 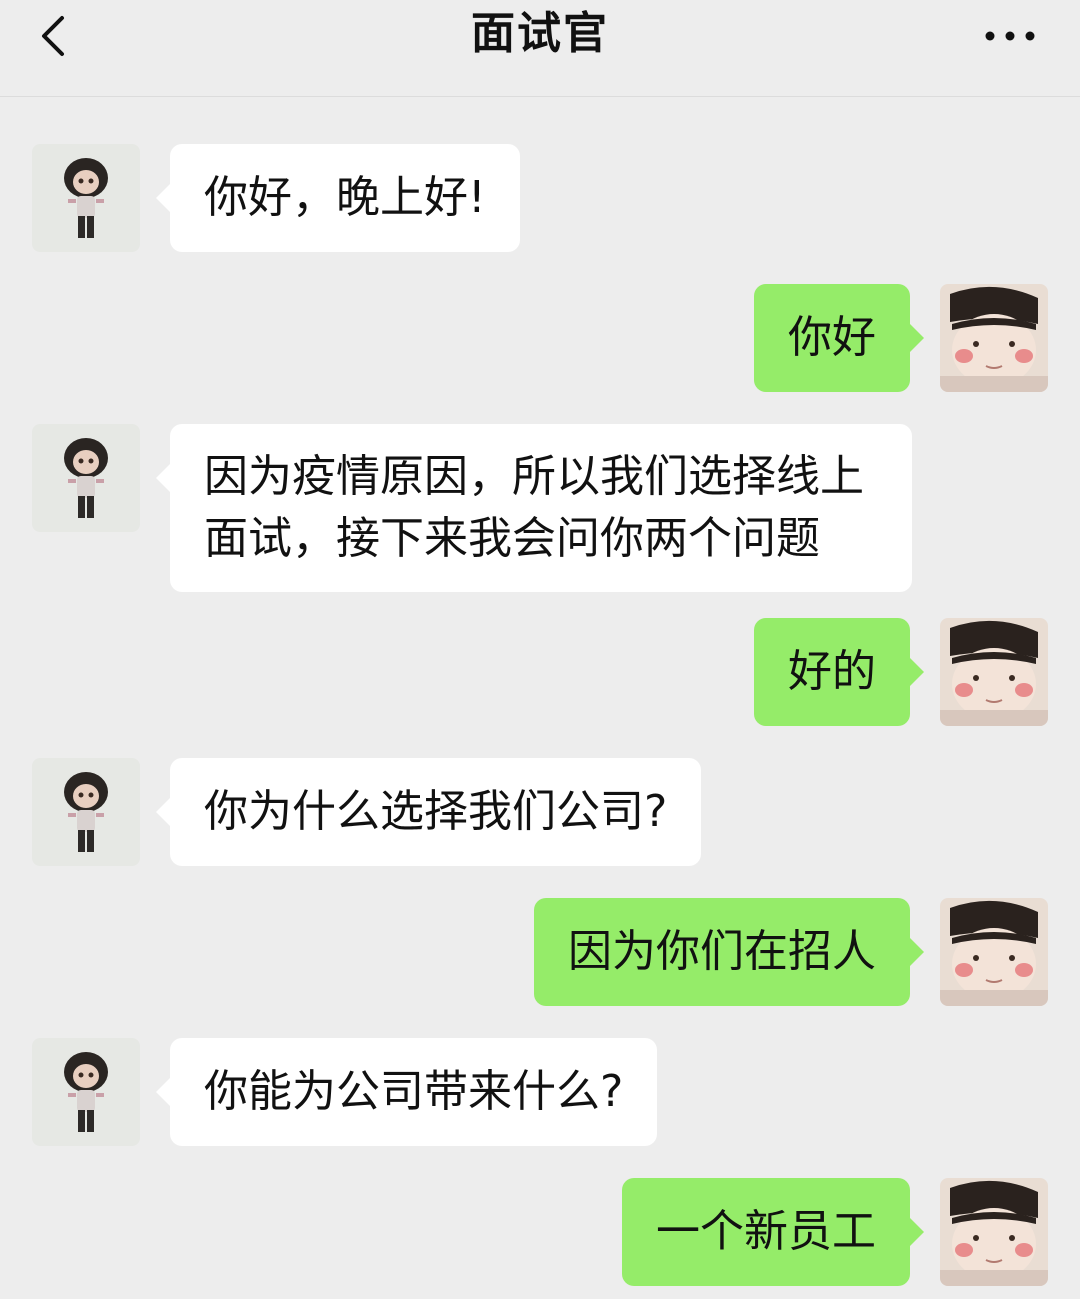 I want to click on incoming-message-bubble: 你好，晚上好!, so click(x=338, y=198).